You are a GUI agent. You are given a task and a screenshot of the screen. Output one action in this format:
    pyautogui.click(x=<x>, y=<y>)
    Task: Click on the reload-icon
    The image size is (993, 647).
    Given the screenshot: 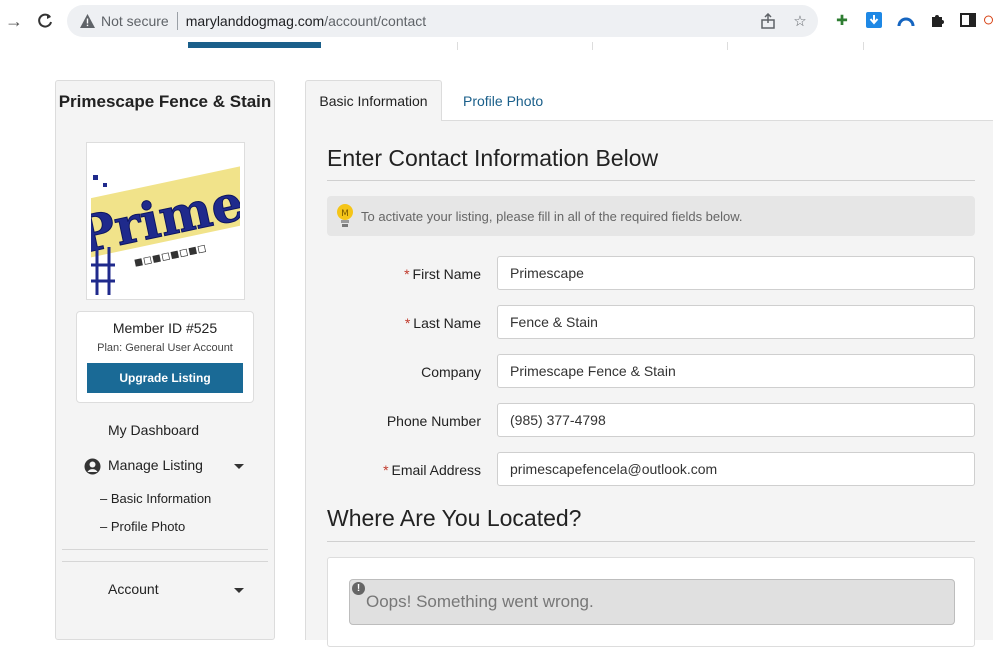 What is the action you would take?
    pyautogui.click(x=45, y=21)
    